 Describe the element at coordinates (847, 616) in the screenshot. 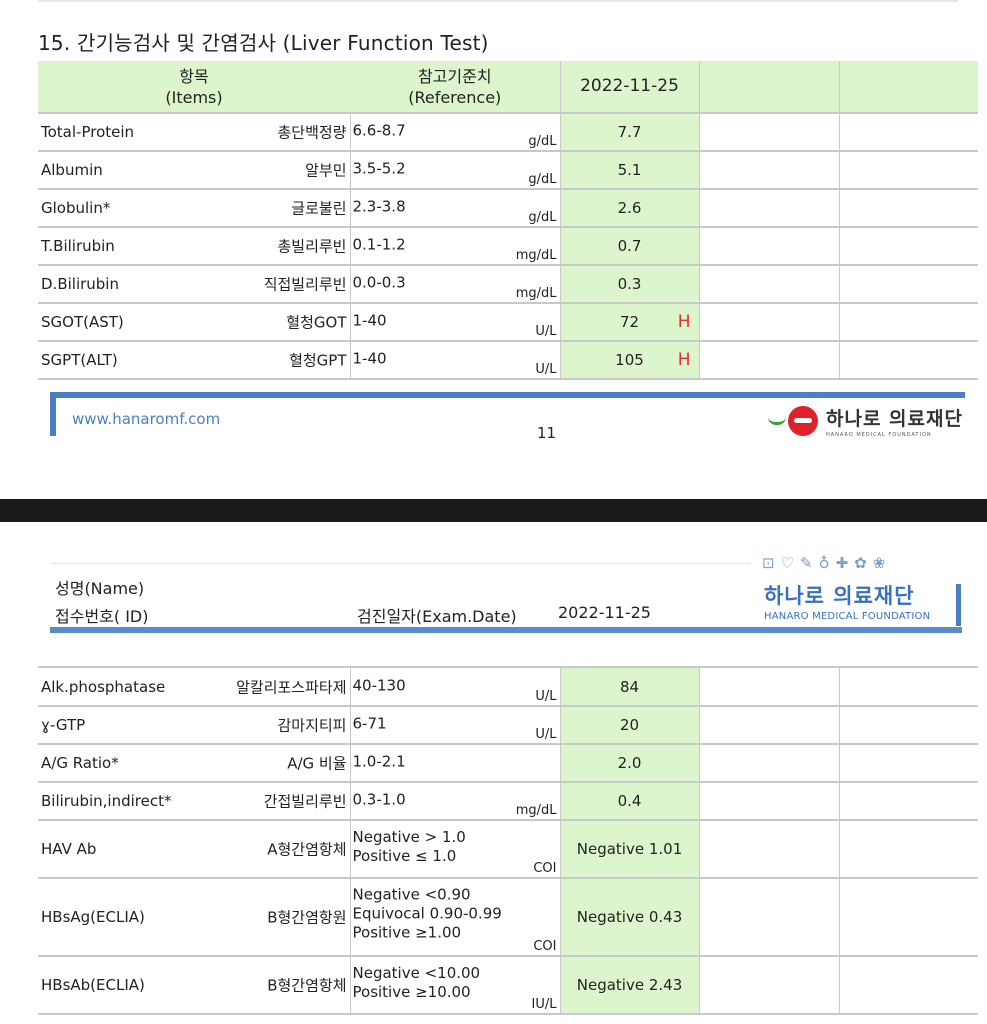

I see `logo2-en-text: HANARO MEDICAL FOUNDATION` at that location.